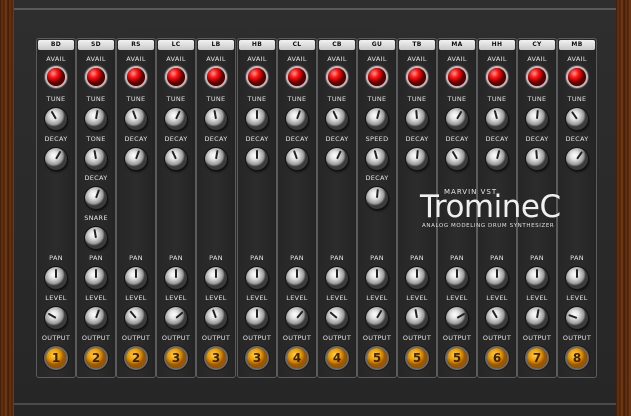 The width and height of the screenshot is (631, 416). What do you see at coordinates (377, 99) in the screenshot?
I see `tune-label: TUNE` at bounding box center [377, 99].